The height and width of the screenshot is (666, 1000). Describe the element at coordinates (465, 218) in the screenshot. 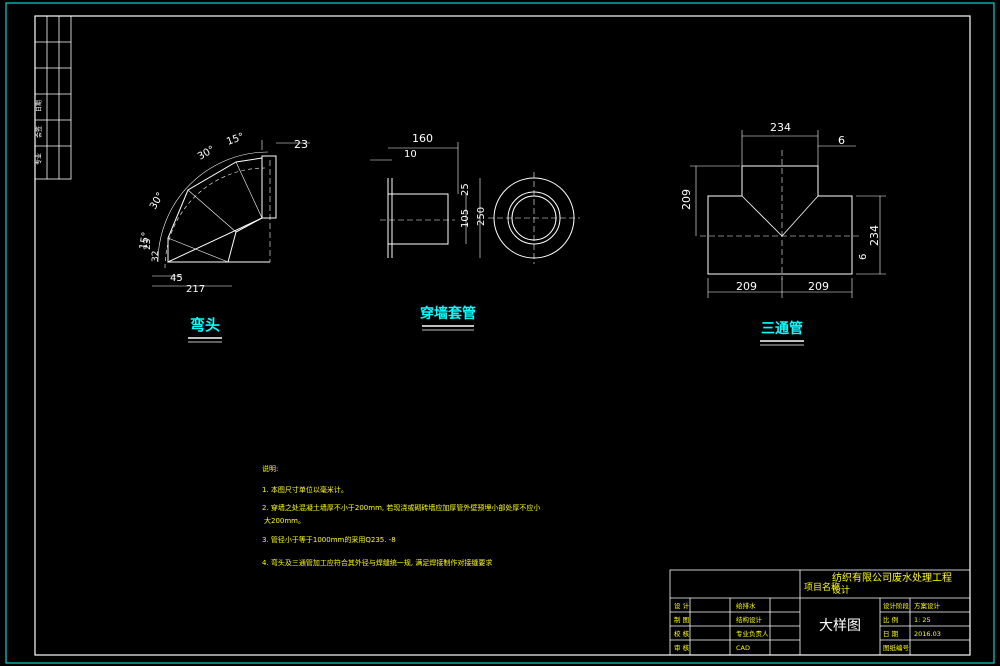

I see `sleeve-dim-105: 105` at that location.